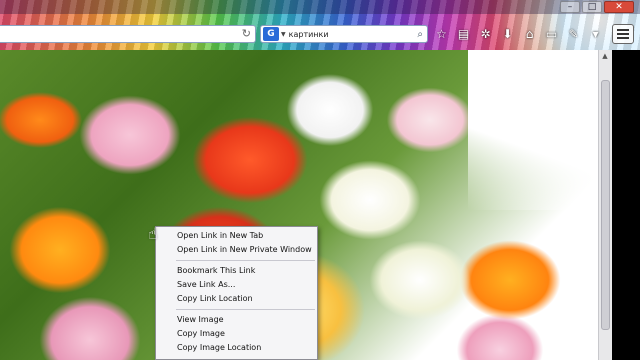 The width and height of the screenshot is (640, 360). What do you see at coordinates (551, 34) in the screenshot?
I see `chat-icon: ▭` at bounding box center [551, 34].